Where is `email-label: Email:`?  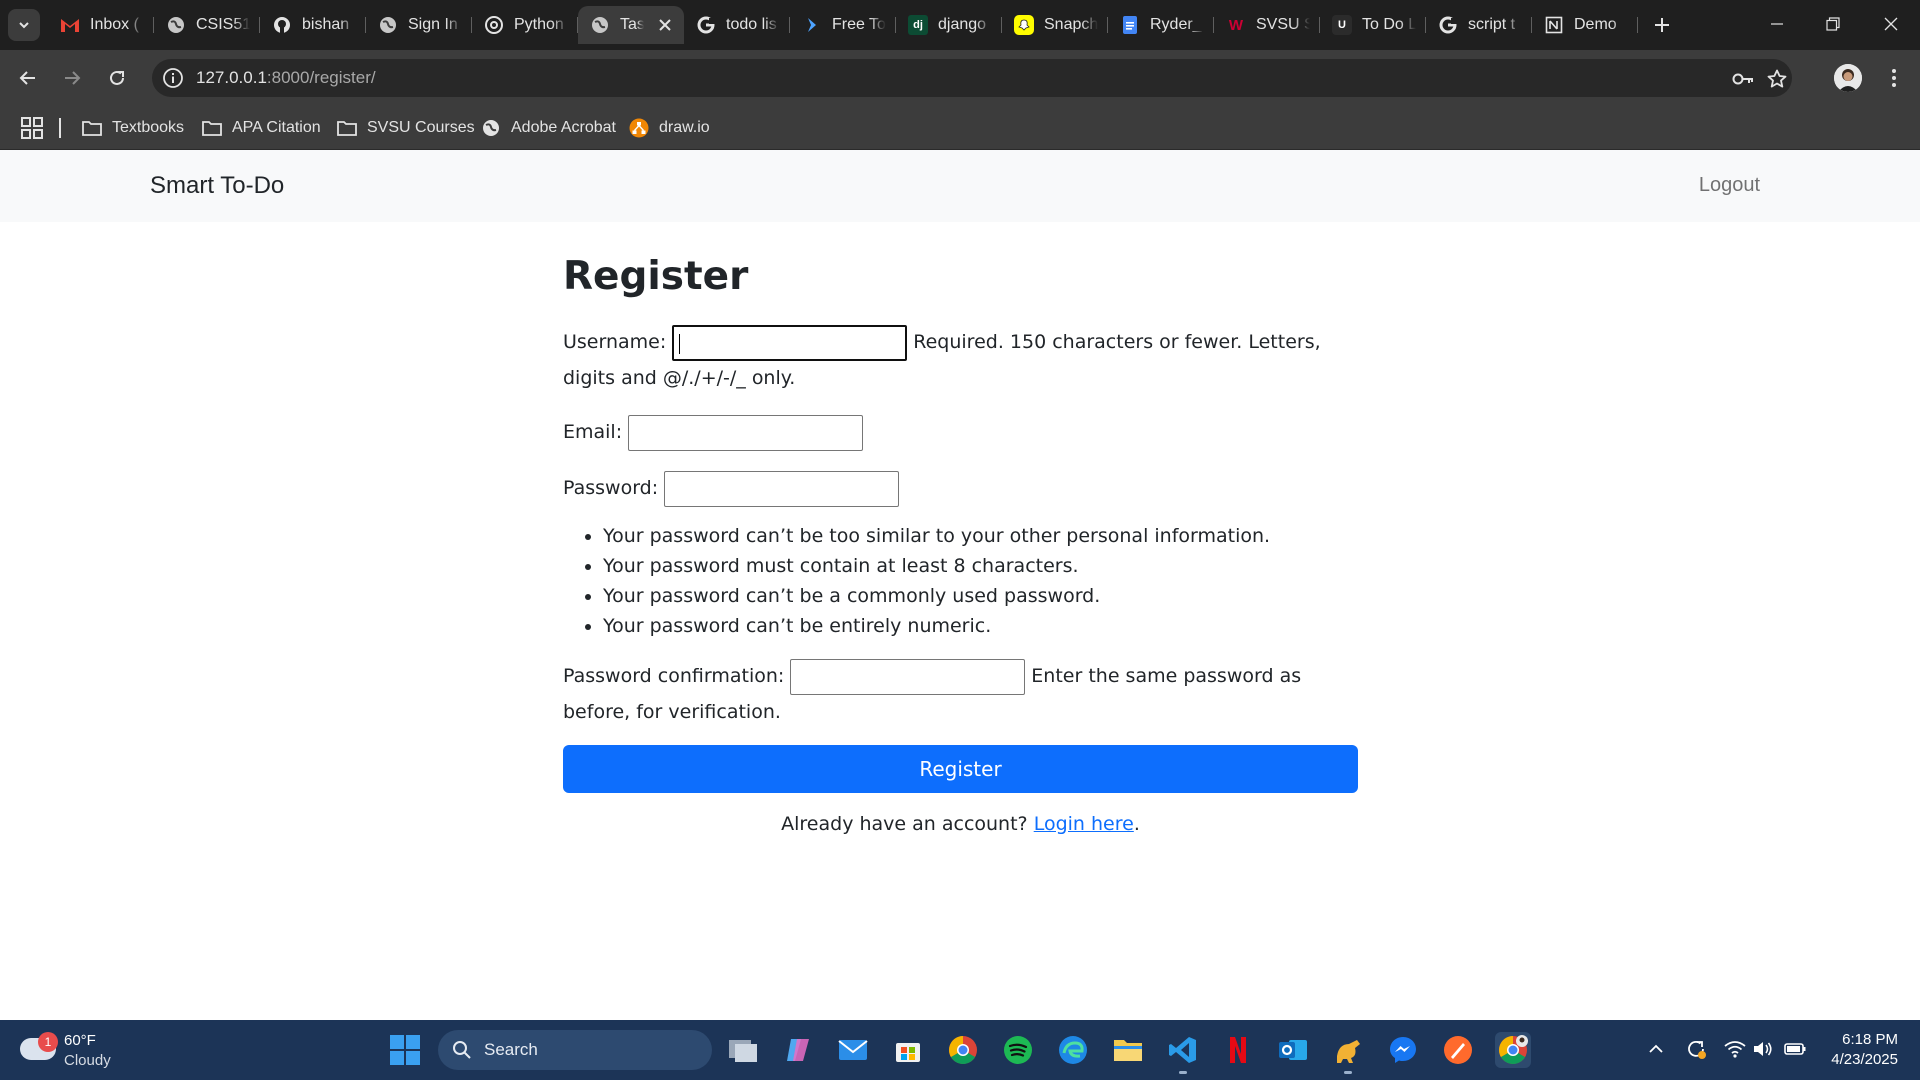
email-label: Email: is located at coordinates (593, 432).